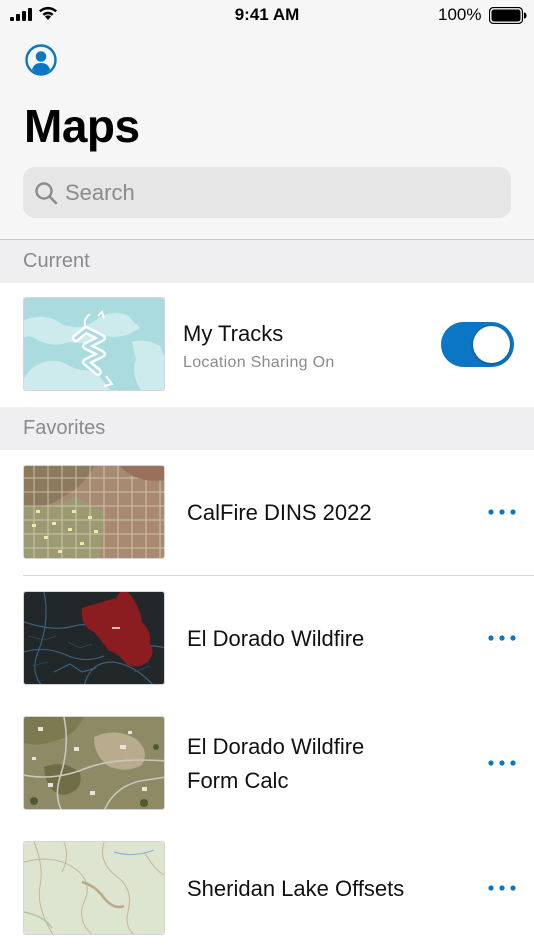 This screenshot has width=534, height=950. I want to click on location-sharing-toggle, so click(477, 344).